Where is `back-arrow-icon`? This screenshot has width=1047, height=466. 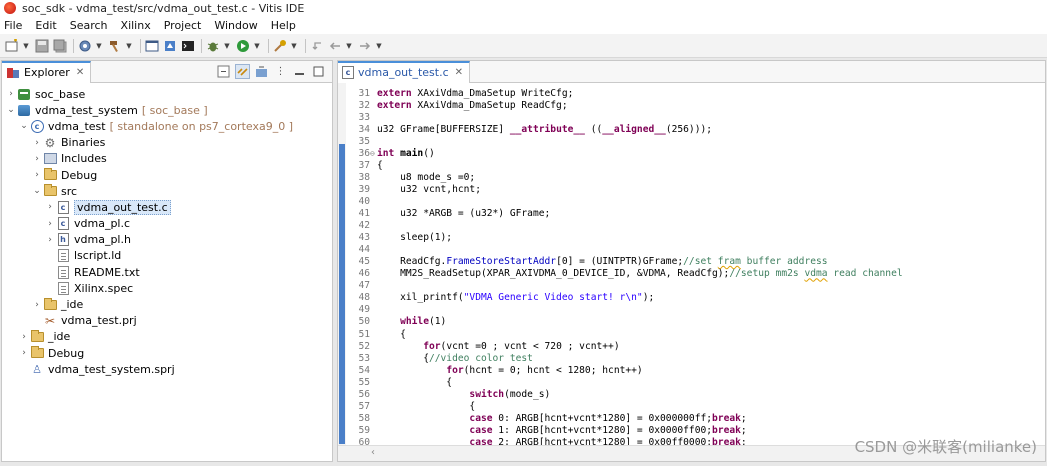 back-arrow-icon is located at coordinates (335, 46).